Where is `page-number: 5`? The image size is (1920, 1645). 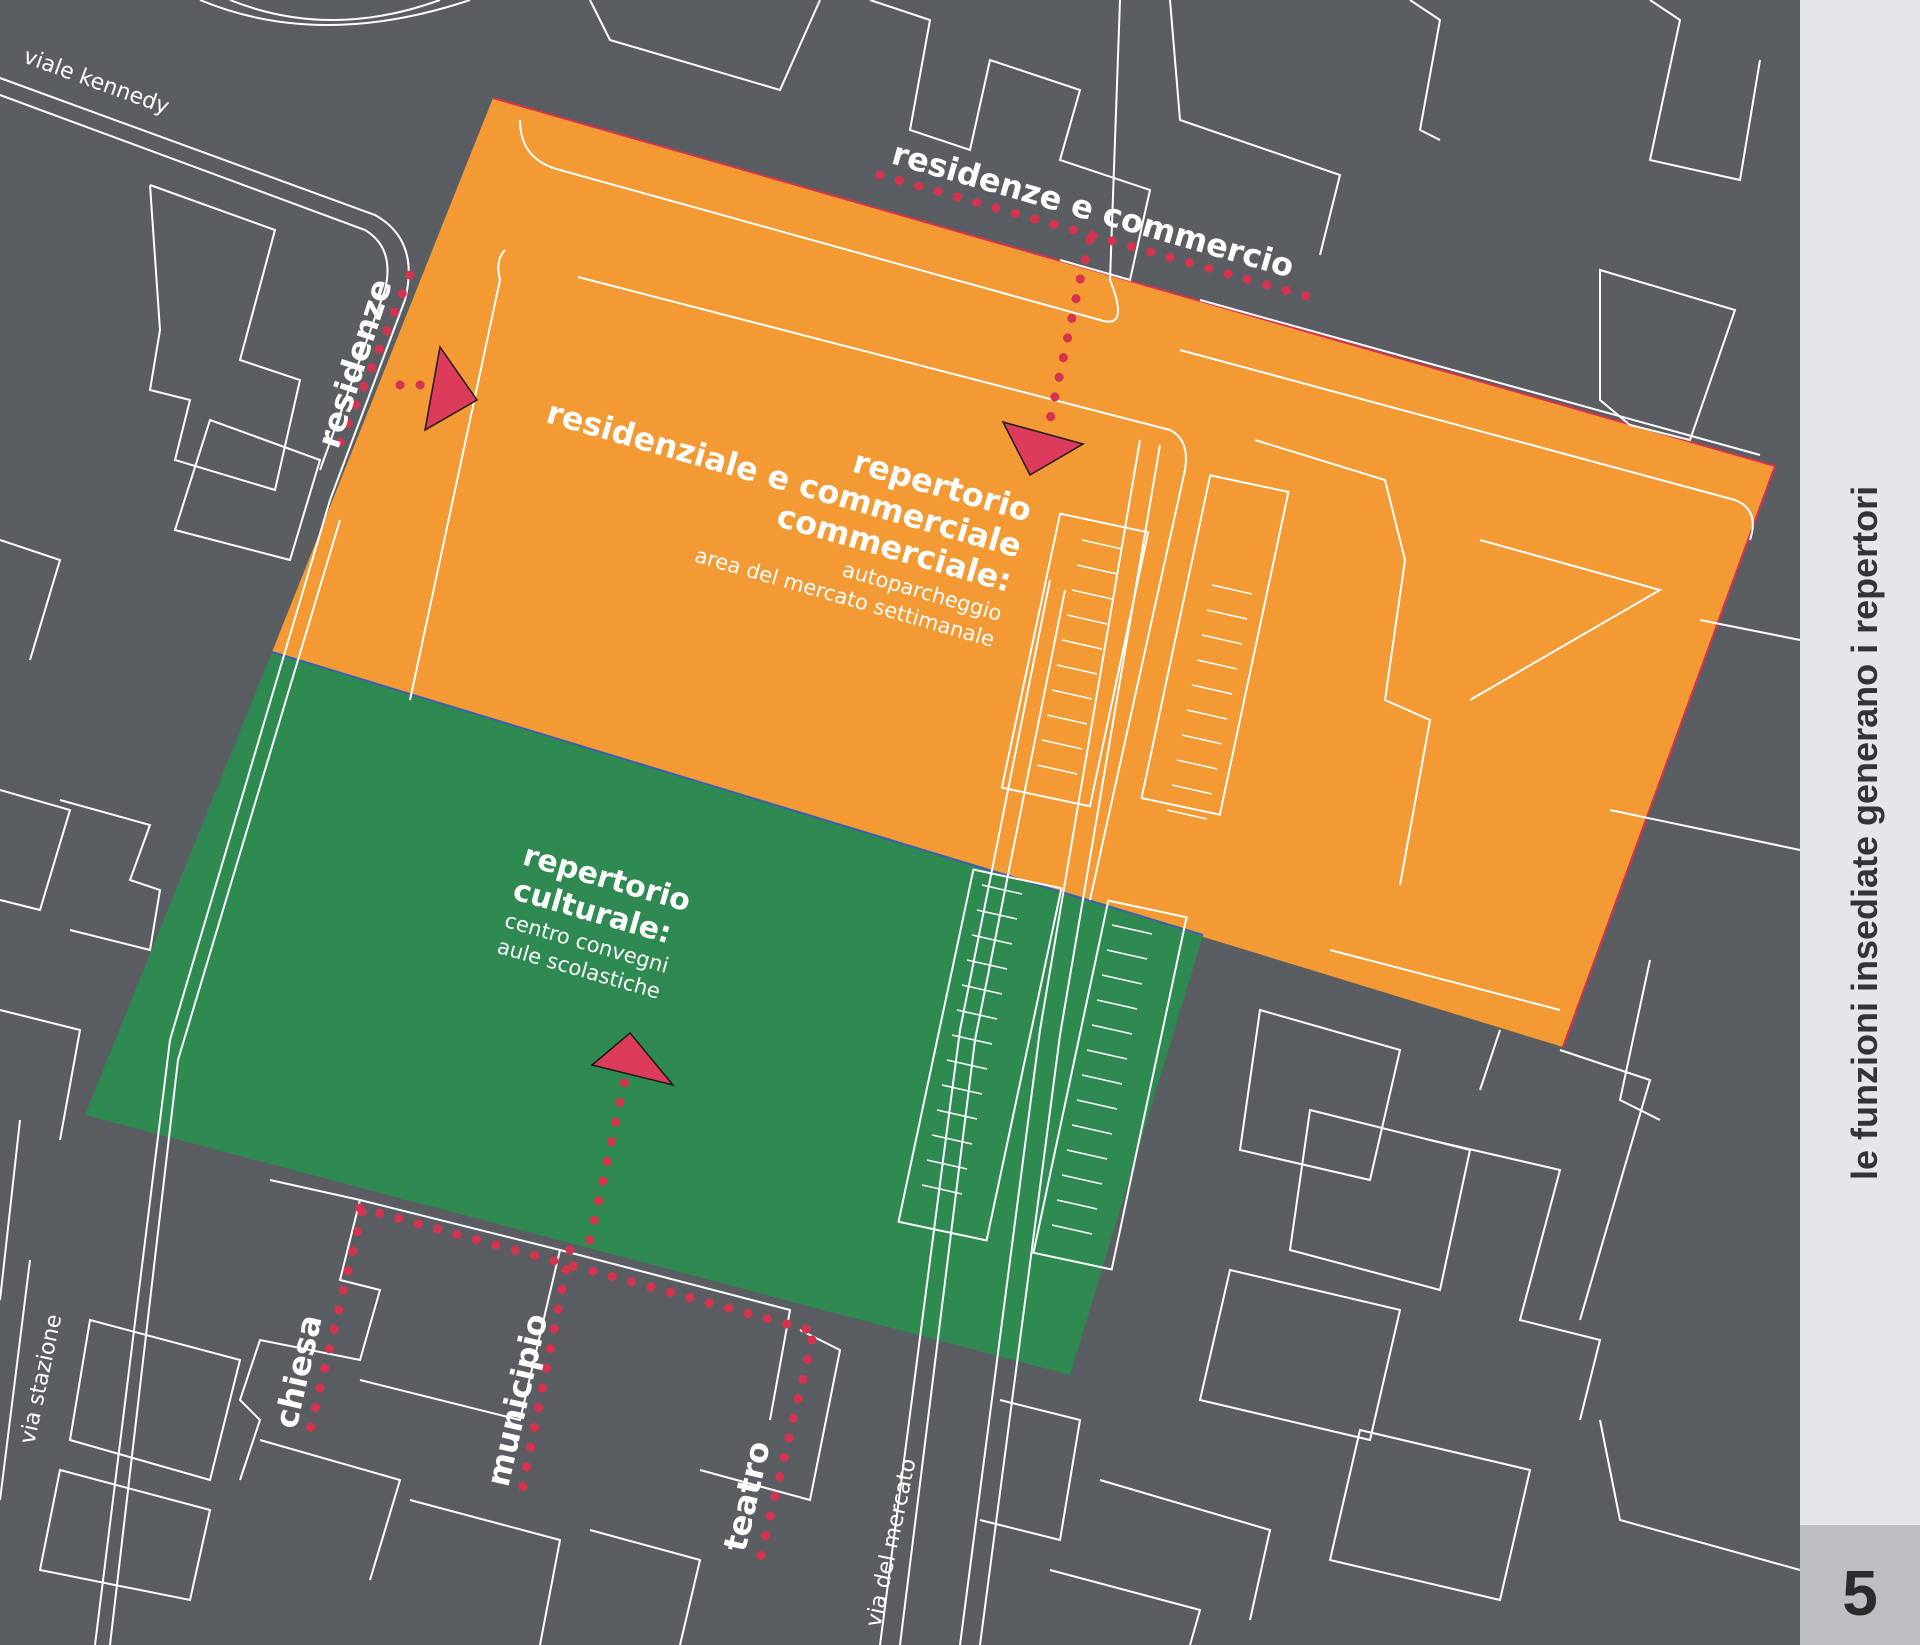
page-number: 5 is located at coordinates (1860, 1593).